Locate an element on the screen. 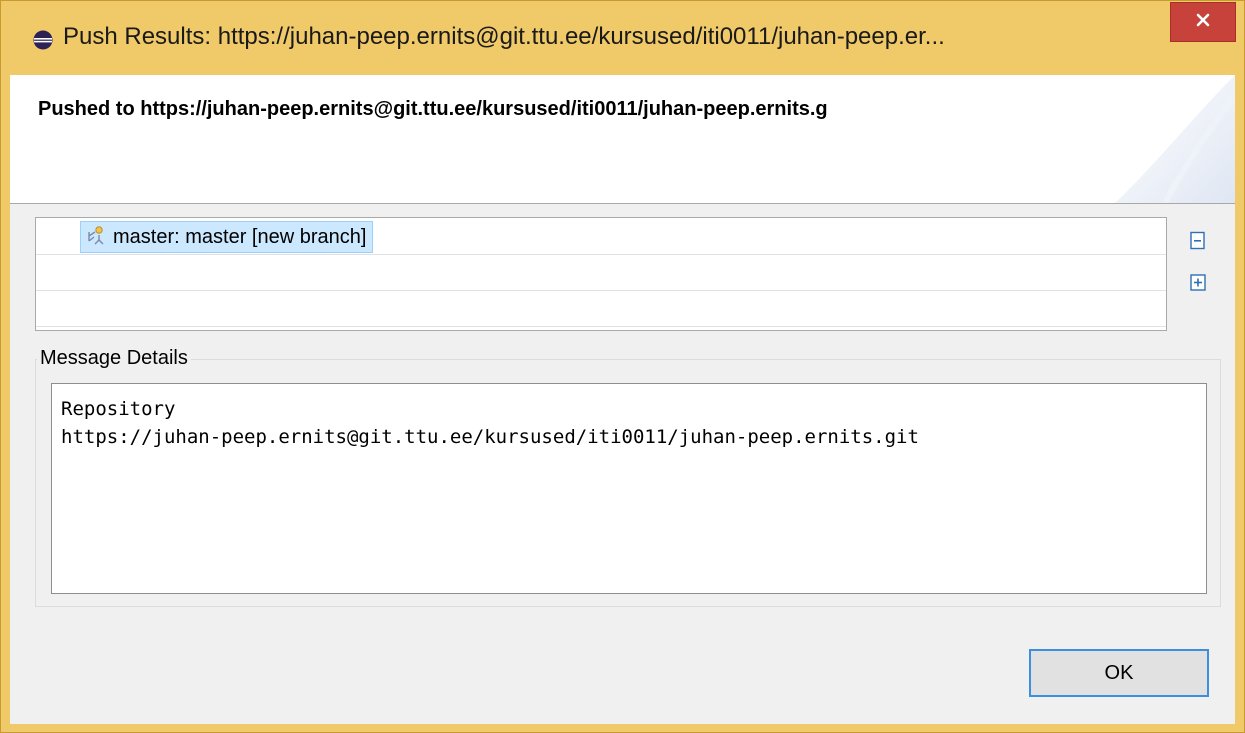 The image size is (1245, 733). push-results-tree: master: master [new branch] is located at coordinates (601, 274).